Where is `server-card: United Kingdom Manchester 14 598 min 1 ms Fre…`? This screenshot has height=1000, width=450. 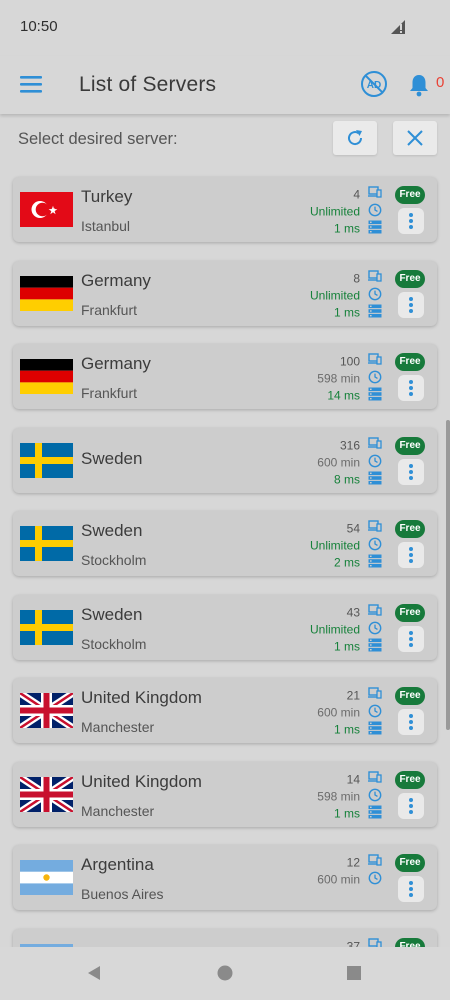
server-card: United Kingdom Manchester 14 598 min 1 ms Fre… is located at coordinates (225, 794).